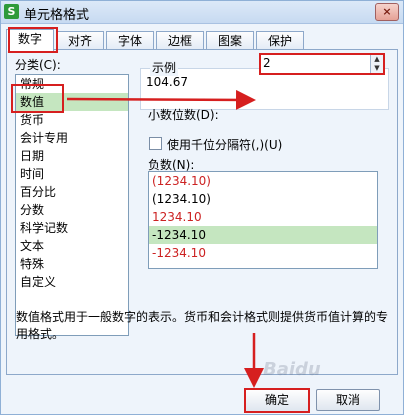  I want to click on category-item-special: 特殊, so click(72, 264).